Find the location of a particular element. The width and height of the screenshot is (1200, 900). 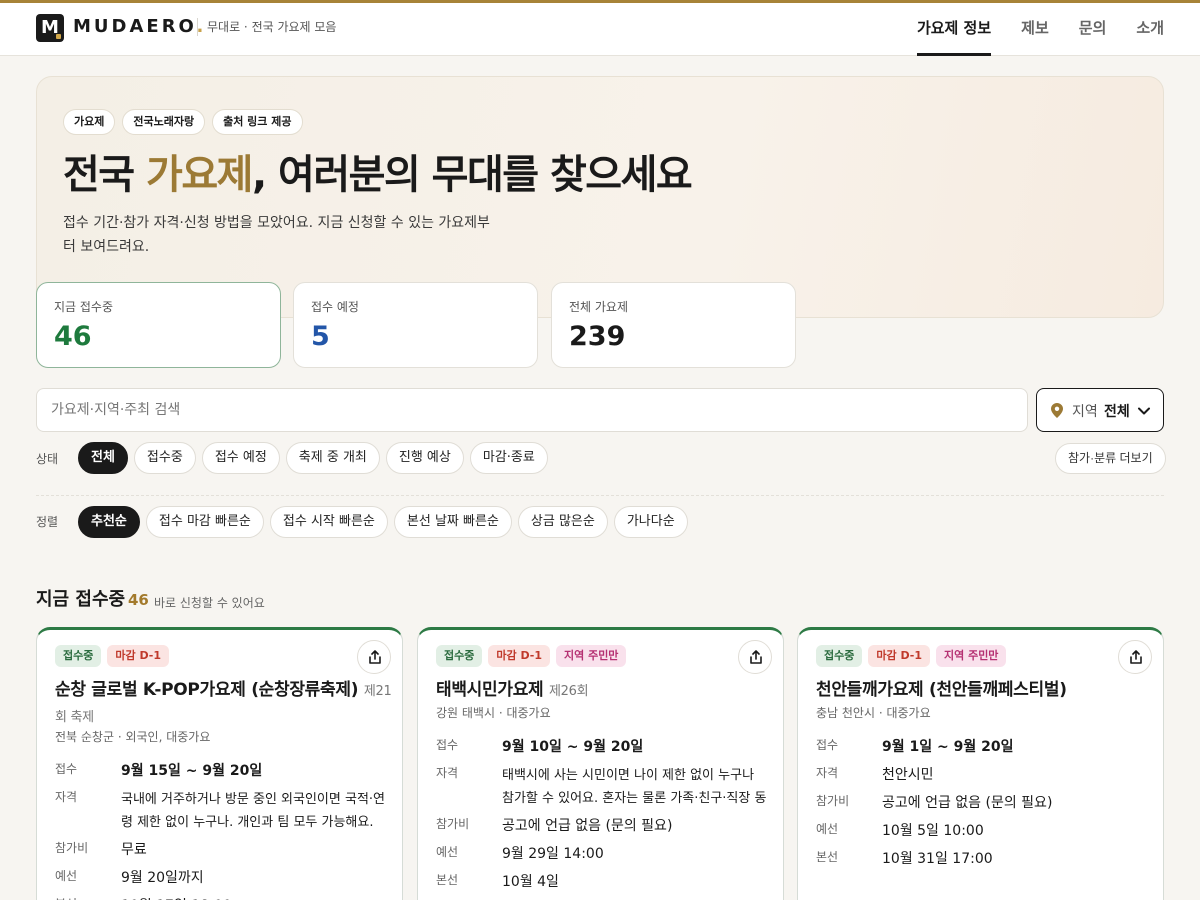

card-meta: 충남 천안시 · 대중가요 is located at coordinates (873, 713).